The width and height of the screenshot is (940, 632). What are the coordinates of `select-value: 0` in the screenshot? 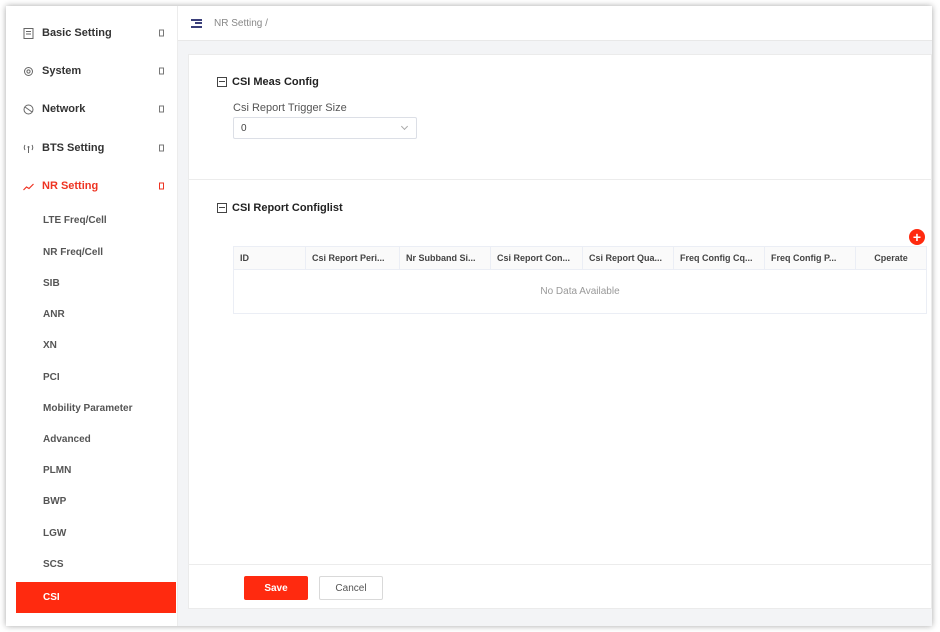 It's located at (244, 128).